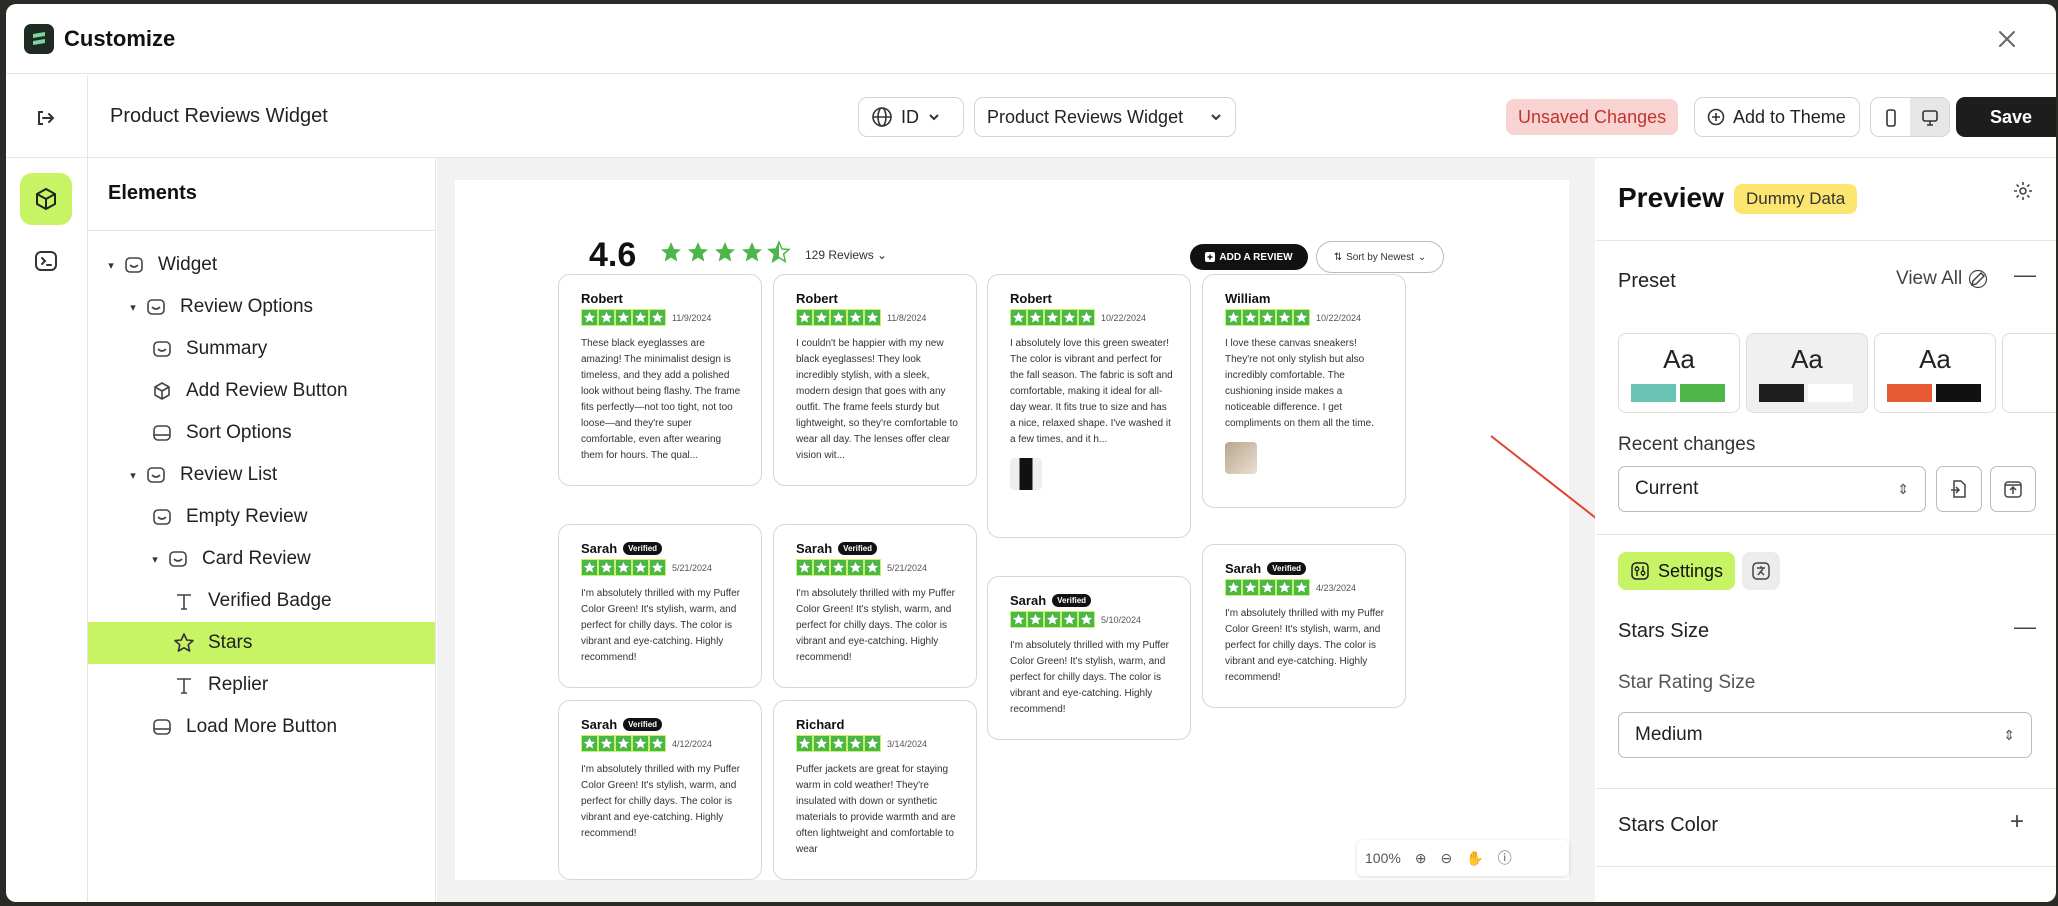 The image size is (2058, 906). I want to click on tree-item-review-list: ▾ Review List, so click(261, 475).